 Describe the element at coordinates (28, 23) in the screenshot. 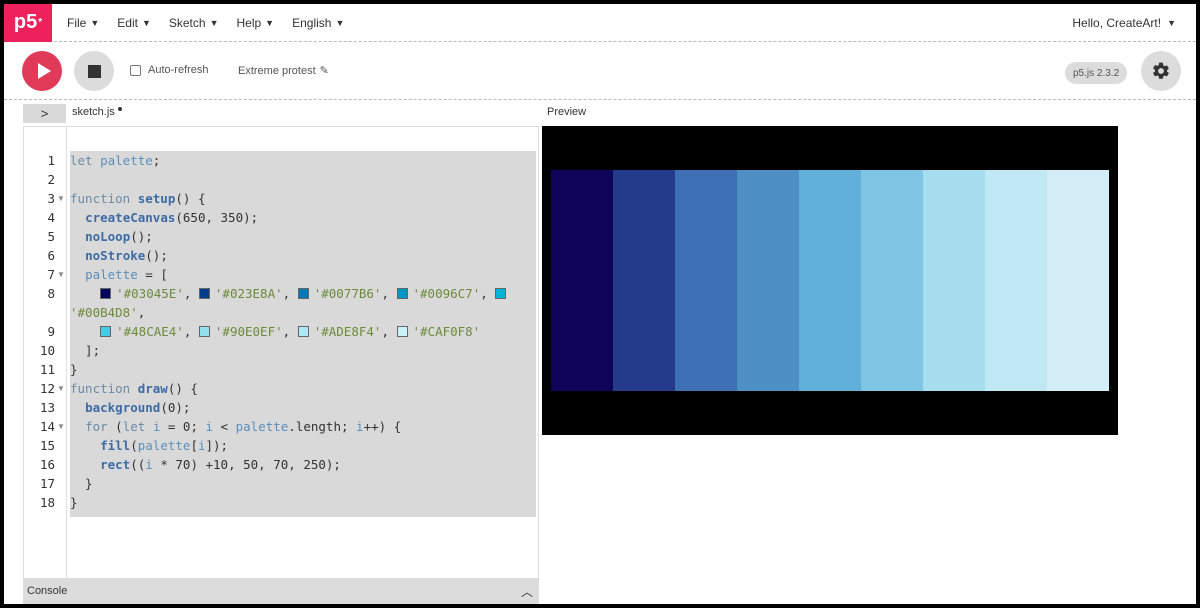

I see `p5-logo: p5 *` at that location.